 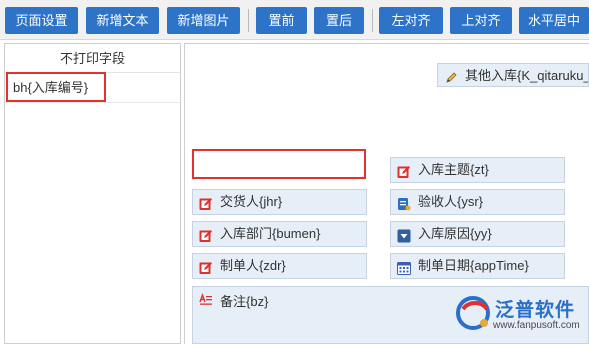 What do you see at coordinates (536, 325) in the screenshot?
I see `brand-url: www.fanpusoft.com` at bounding box center [536, 325].